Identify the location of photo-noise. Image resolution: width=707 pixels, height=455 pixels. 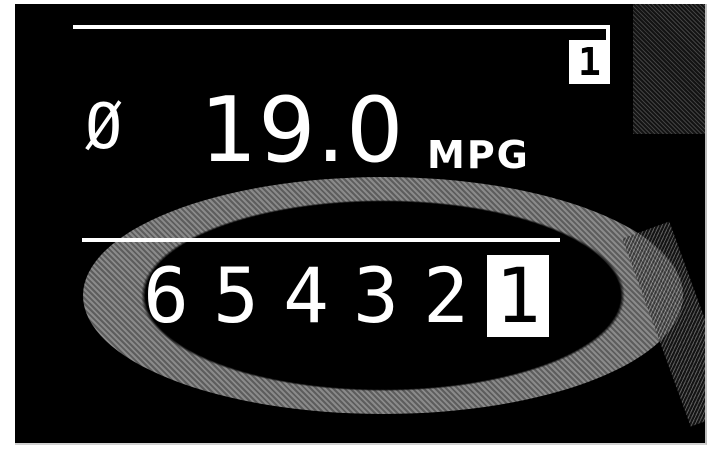
(669, 69).